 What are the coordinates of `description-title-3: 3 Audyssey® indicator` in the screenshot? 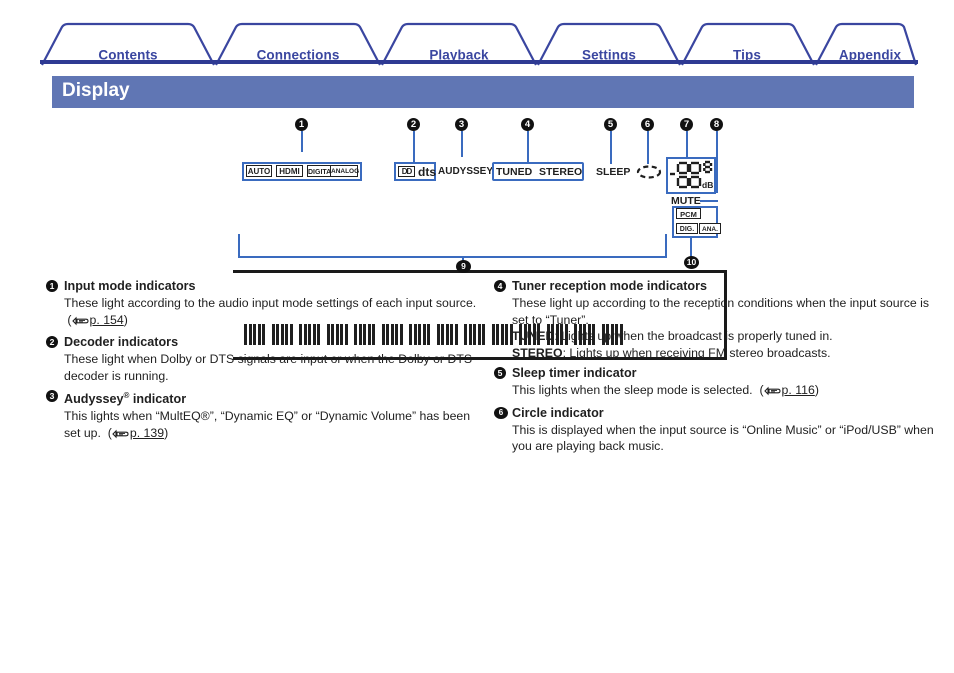 It's located at (262, 397).